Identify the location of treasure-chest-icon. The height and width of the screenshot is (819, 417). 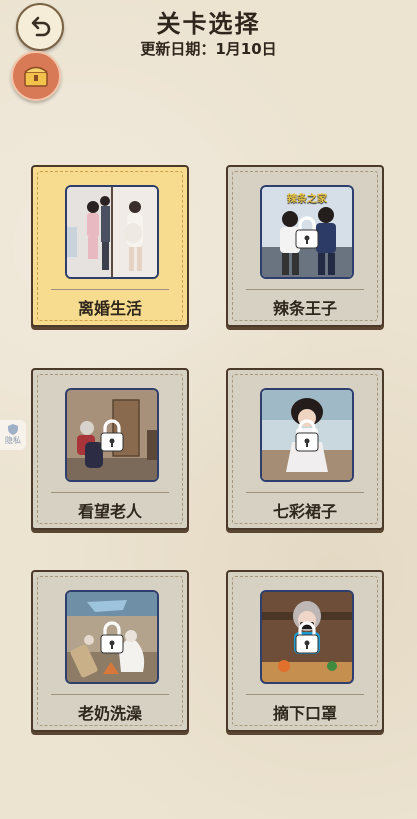
(36, 76).